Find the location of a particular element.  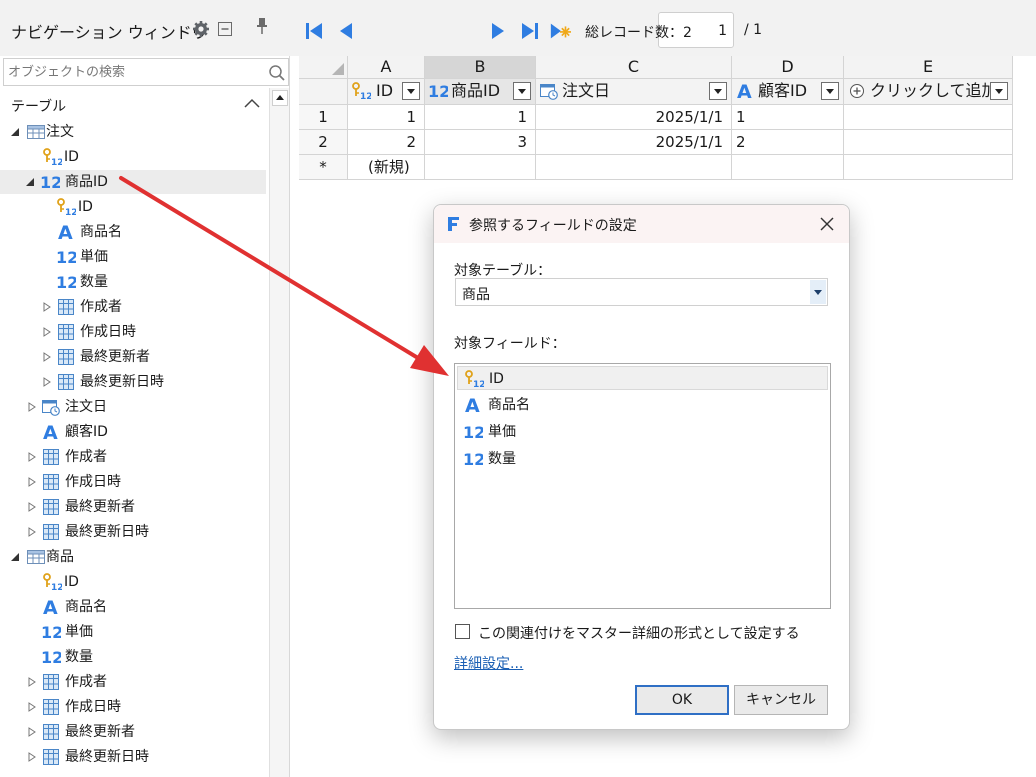

field-header: クリックして追加 is located at coordinates (928, 92).